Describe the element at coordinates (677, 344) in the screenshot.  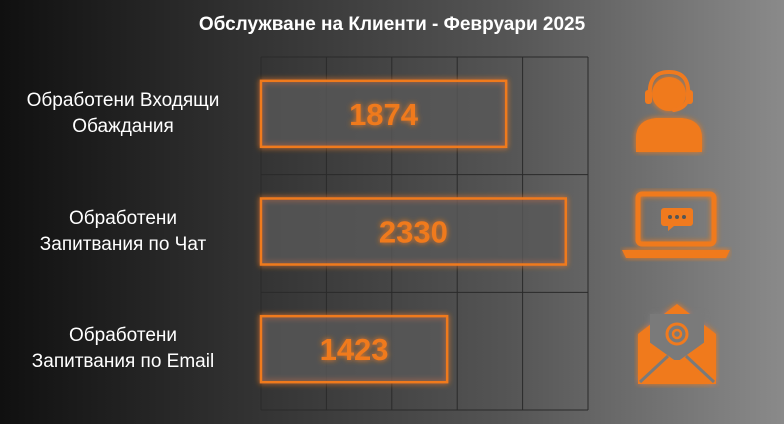
I see `email-envelope-icon` at that location.